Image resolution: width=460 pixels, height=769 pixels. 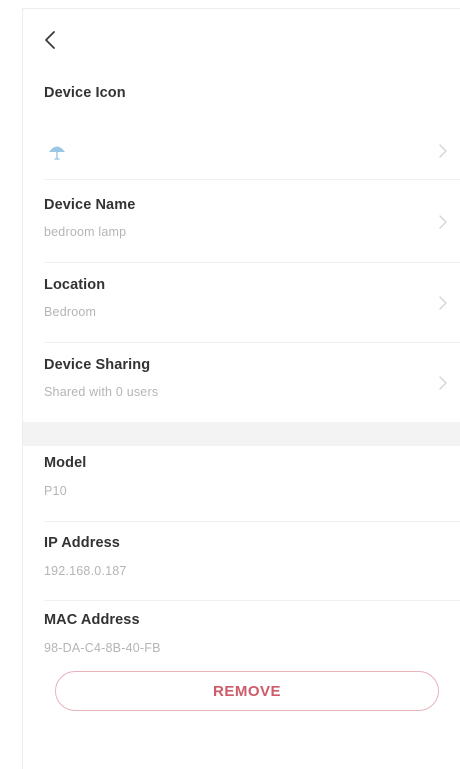 I want to click on model-label: Model, so click(x=65, y=463).